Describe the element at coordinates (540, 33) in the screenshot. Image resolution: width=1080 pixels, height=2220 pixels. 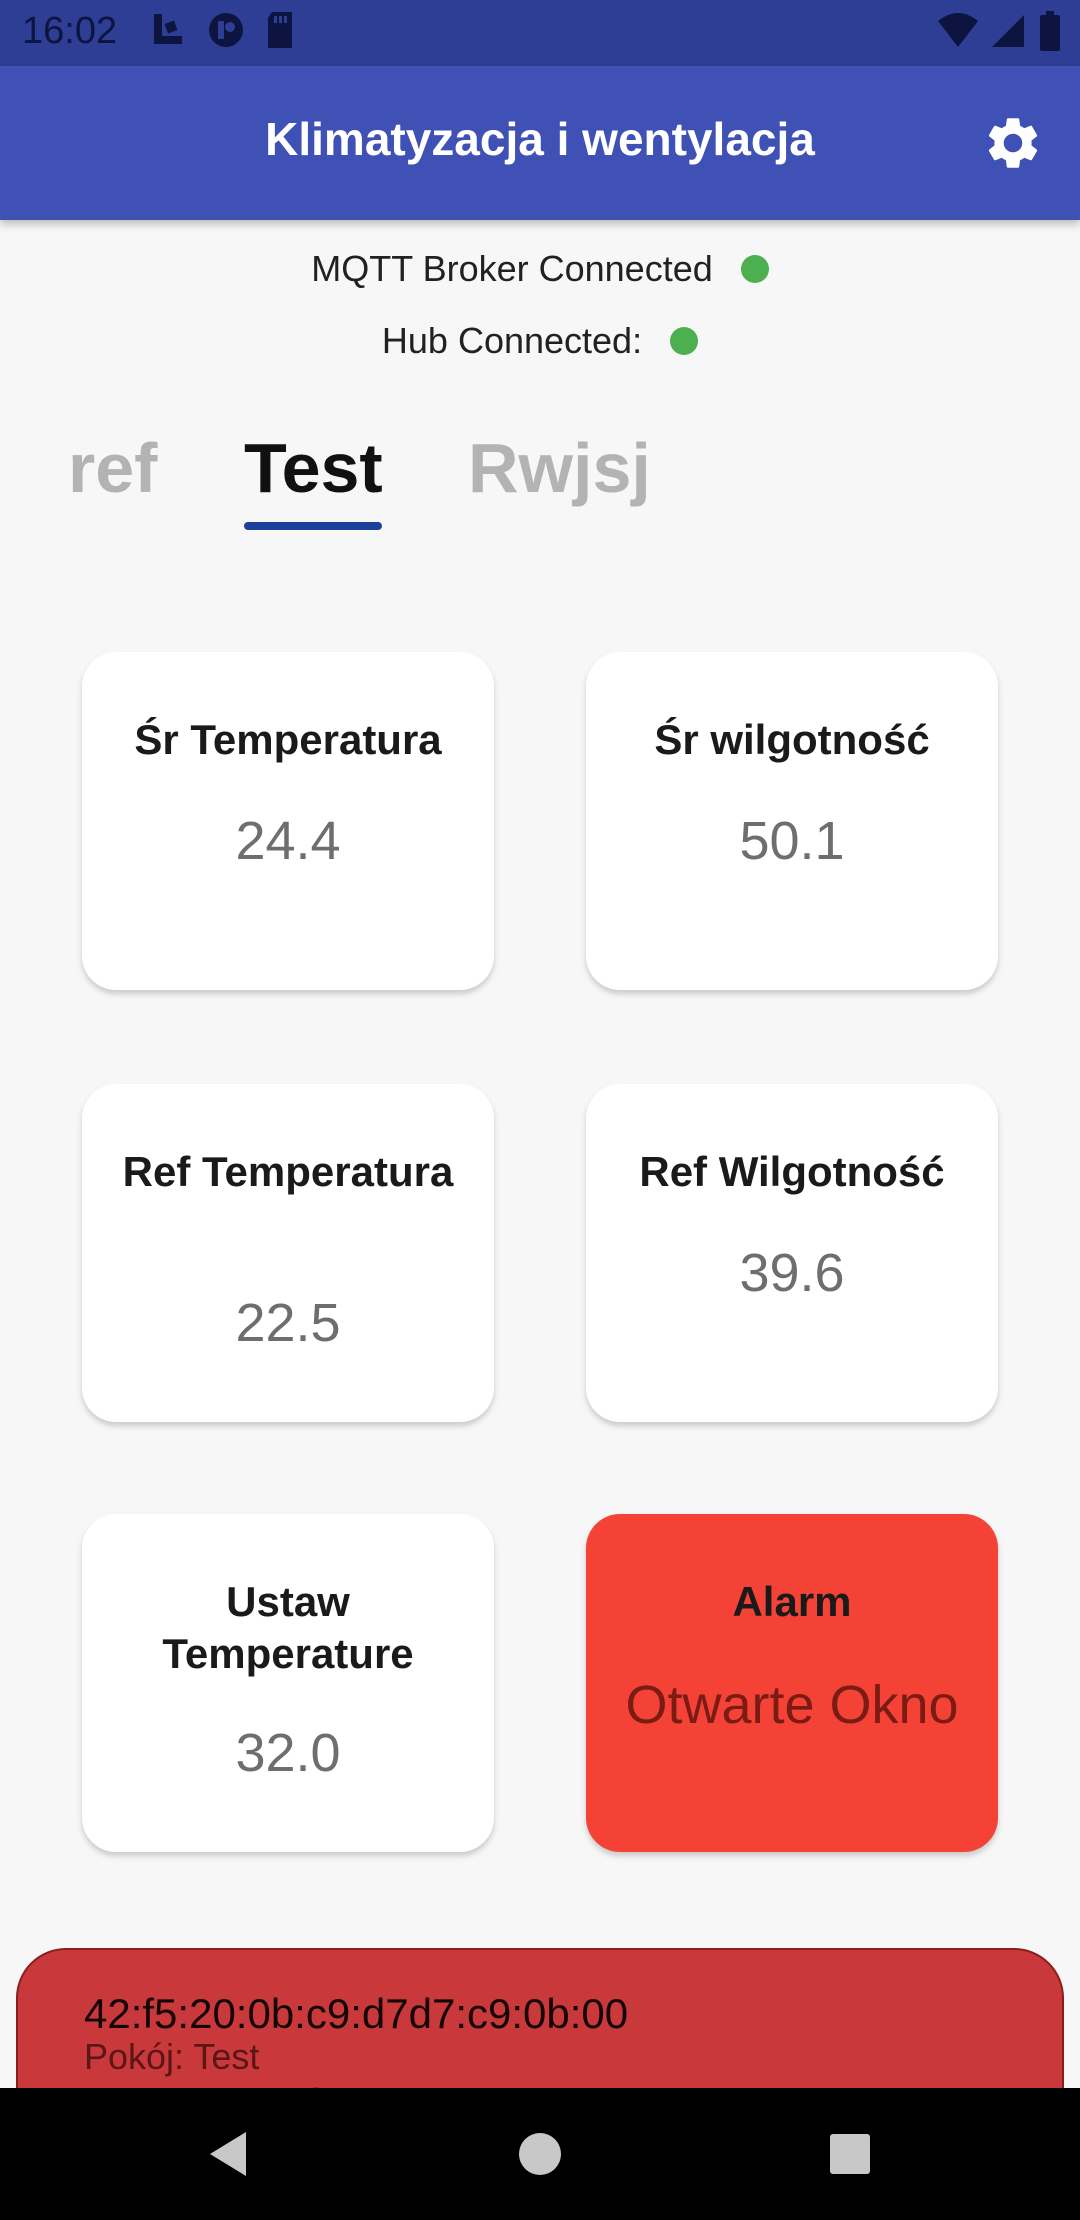
I see `status-bar: 16:02` at that location.